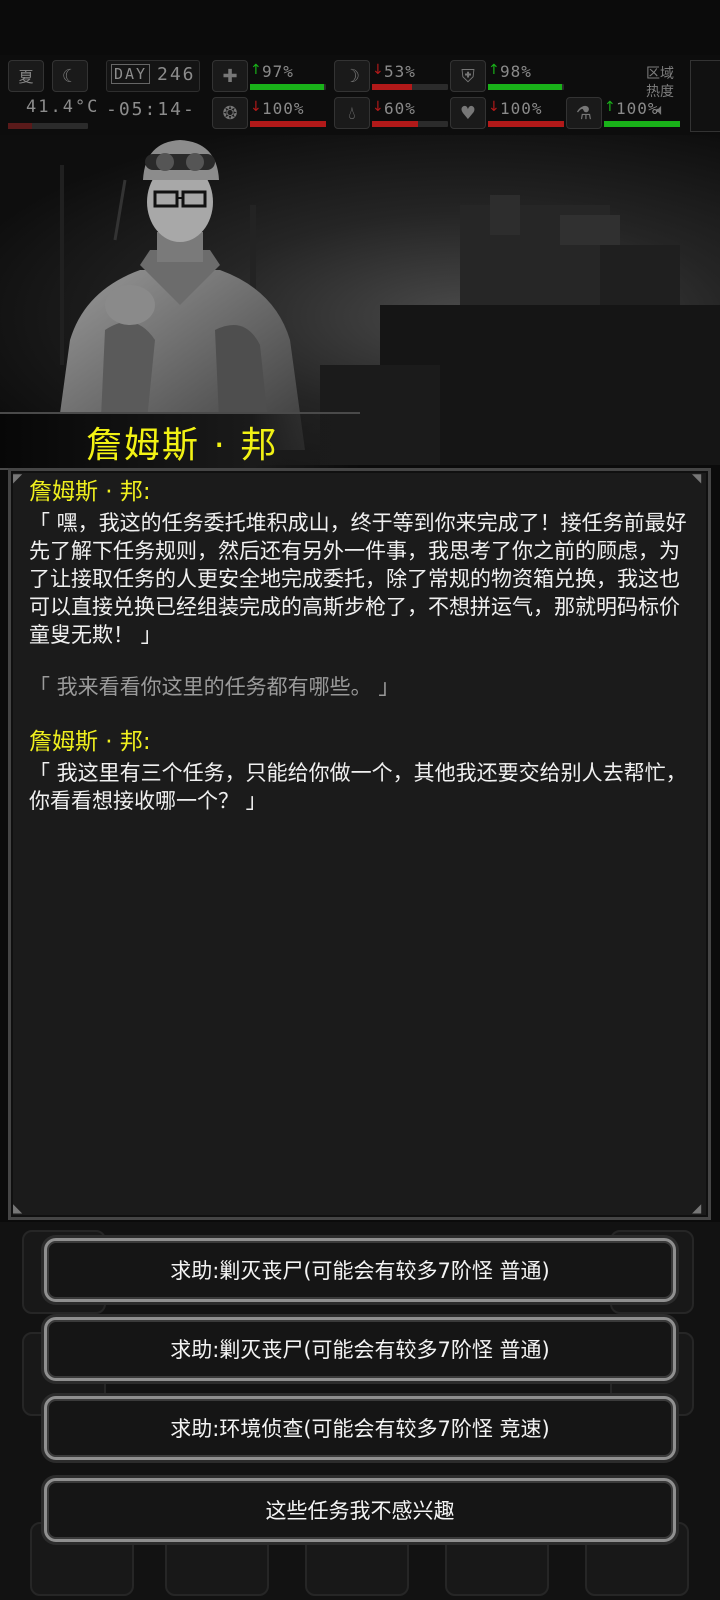 The height and width of the screenshot is (1600, 720). Describe the element at coordinates (230, 113) in the screenshot. I see `brain-icon: ❂` at that location.